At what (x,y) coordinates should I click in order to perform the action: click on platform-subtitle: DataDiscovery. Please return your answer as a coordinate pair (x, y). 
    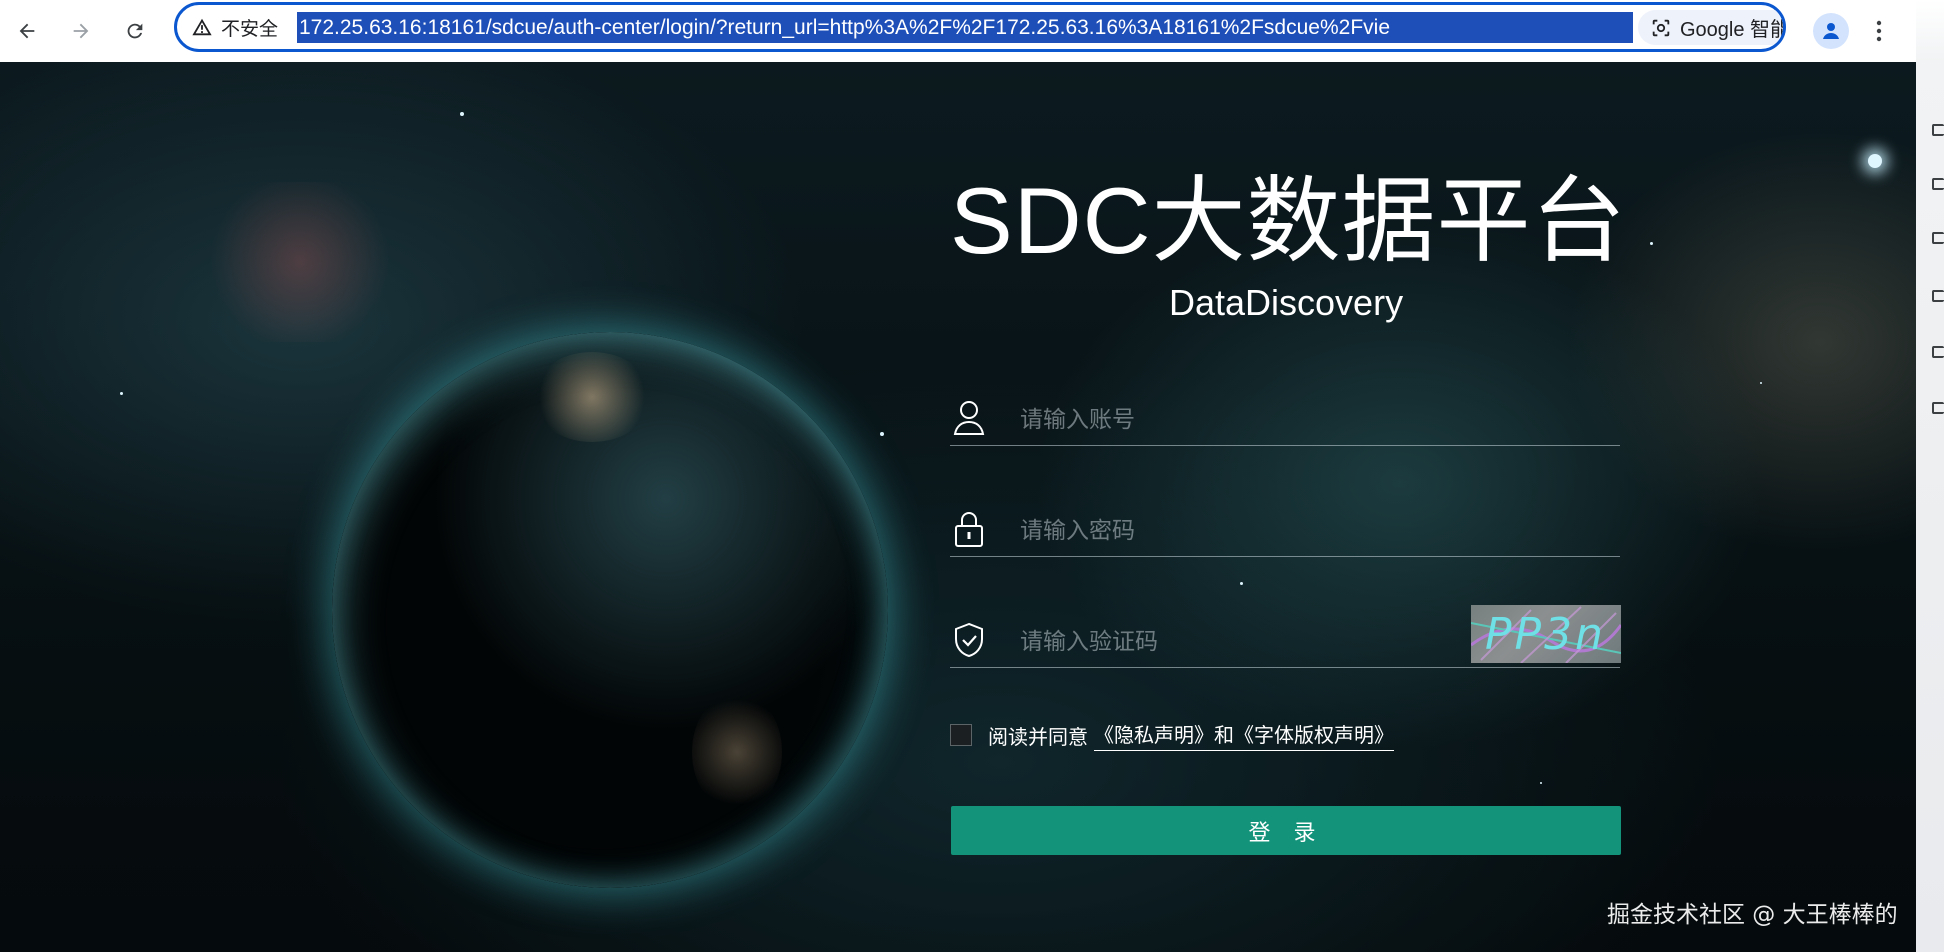
    Looking at the image, I should click on (1286, 302).